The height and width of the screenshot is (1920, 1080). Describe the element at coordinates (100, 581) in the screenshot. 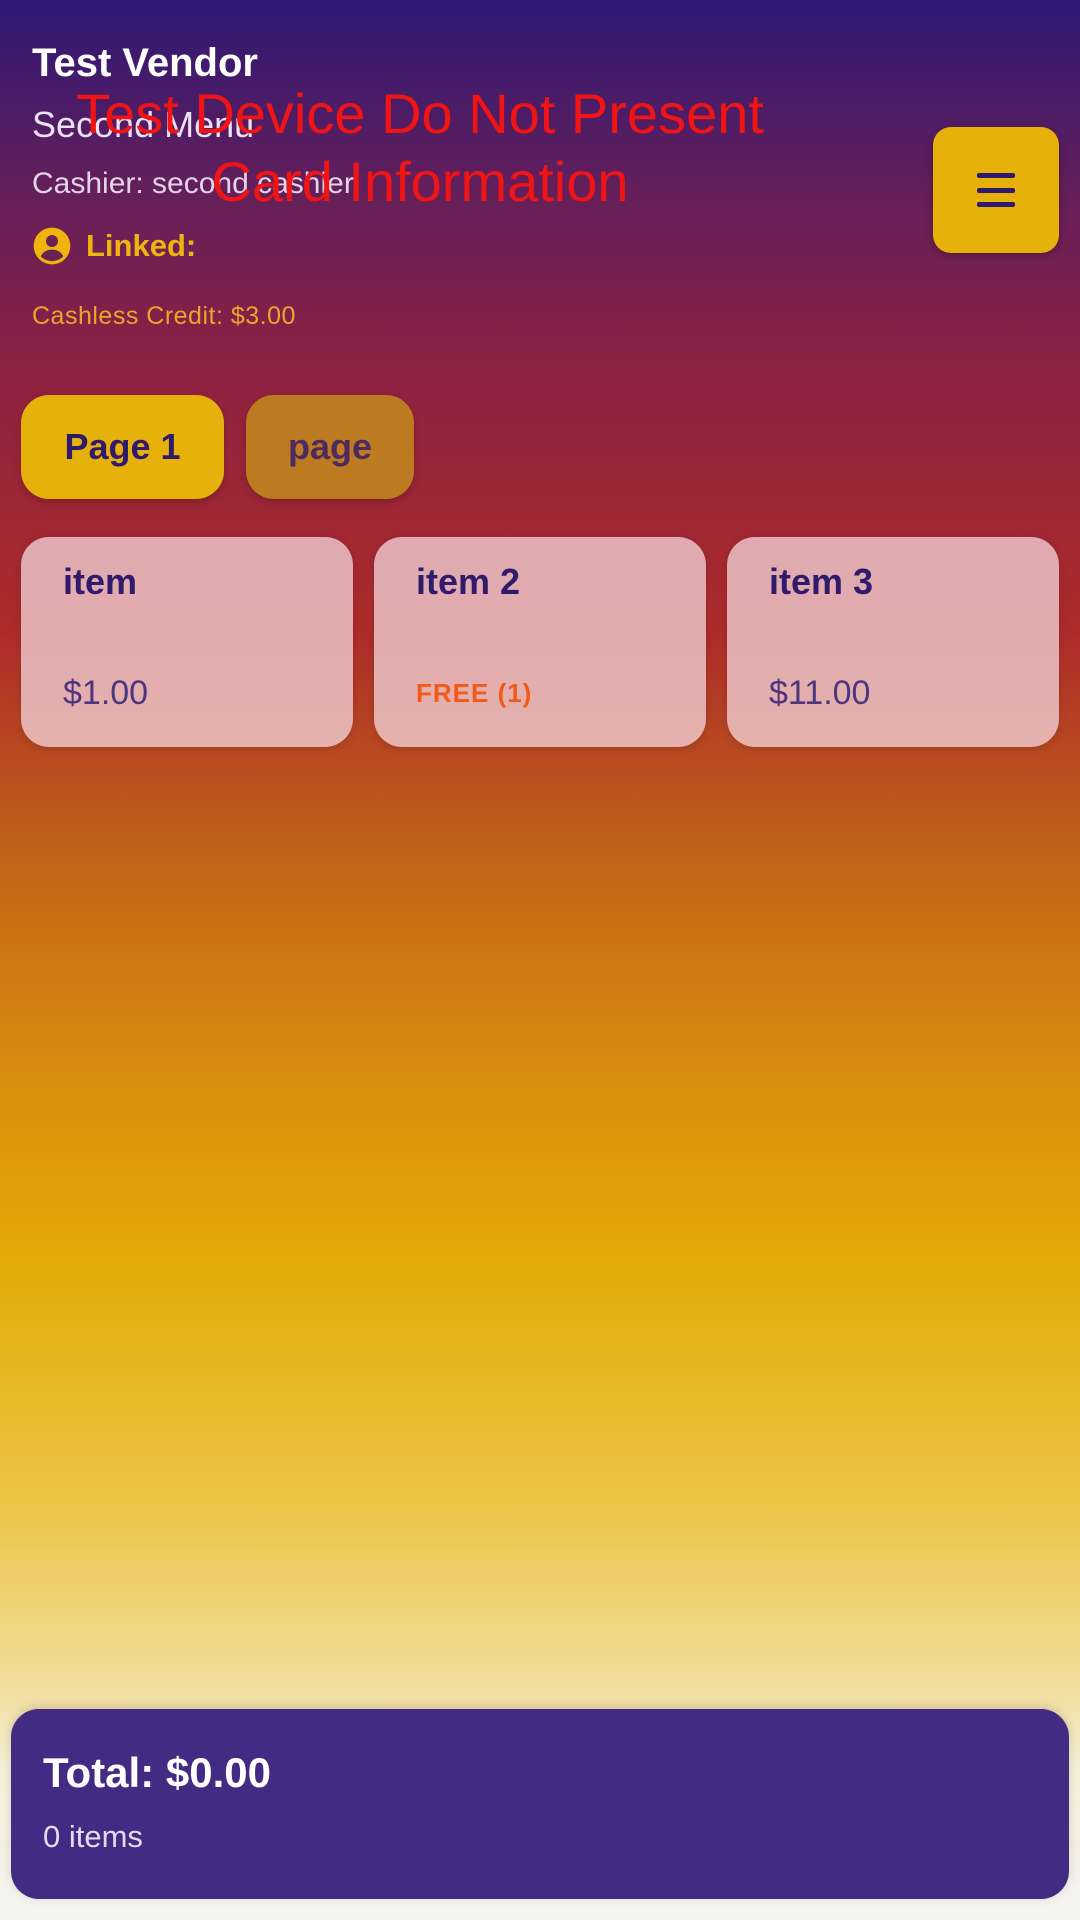

I see `item-name: item` at that location.